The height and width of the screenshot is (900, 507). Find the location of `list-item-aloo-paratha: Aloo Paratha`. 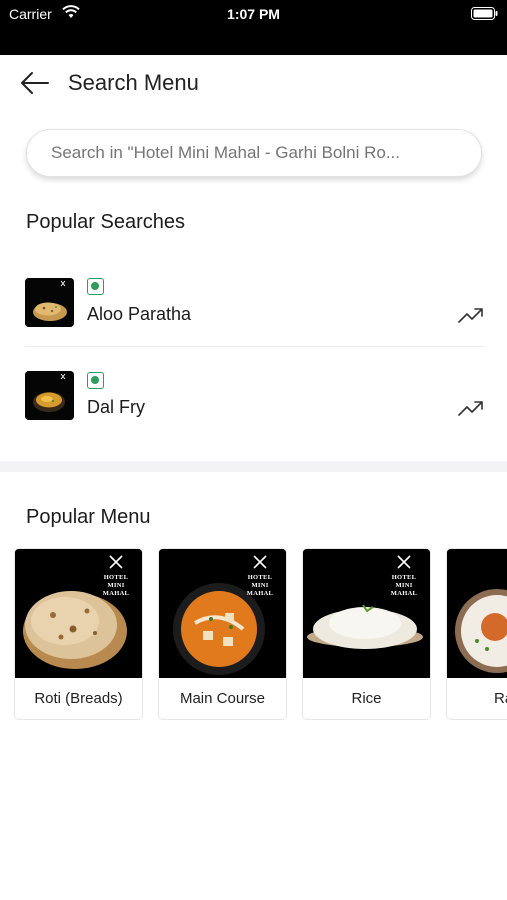

list-item-aloo-paratha: Aloo Paratha is located at coordinates (253, 316).